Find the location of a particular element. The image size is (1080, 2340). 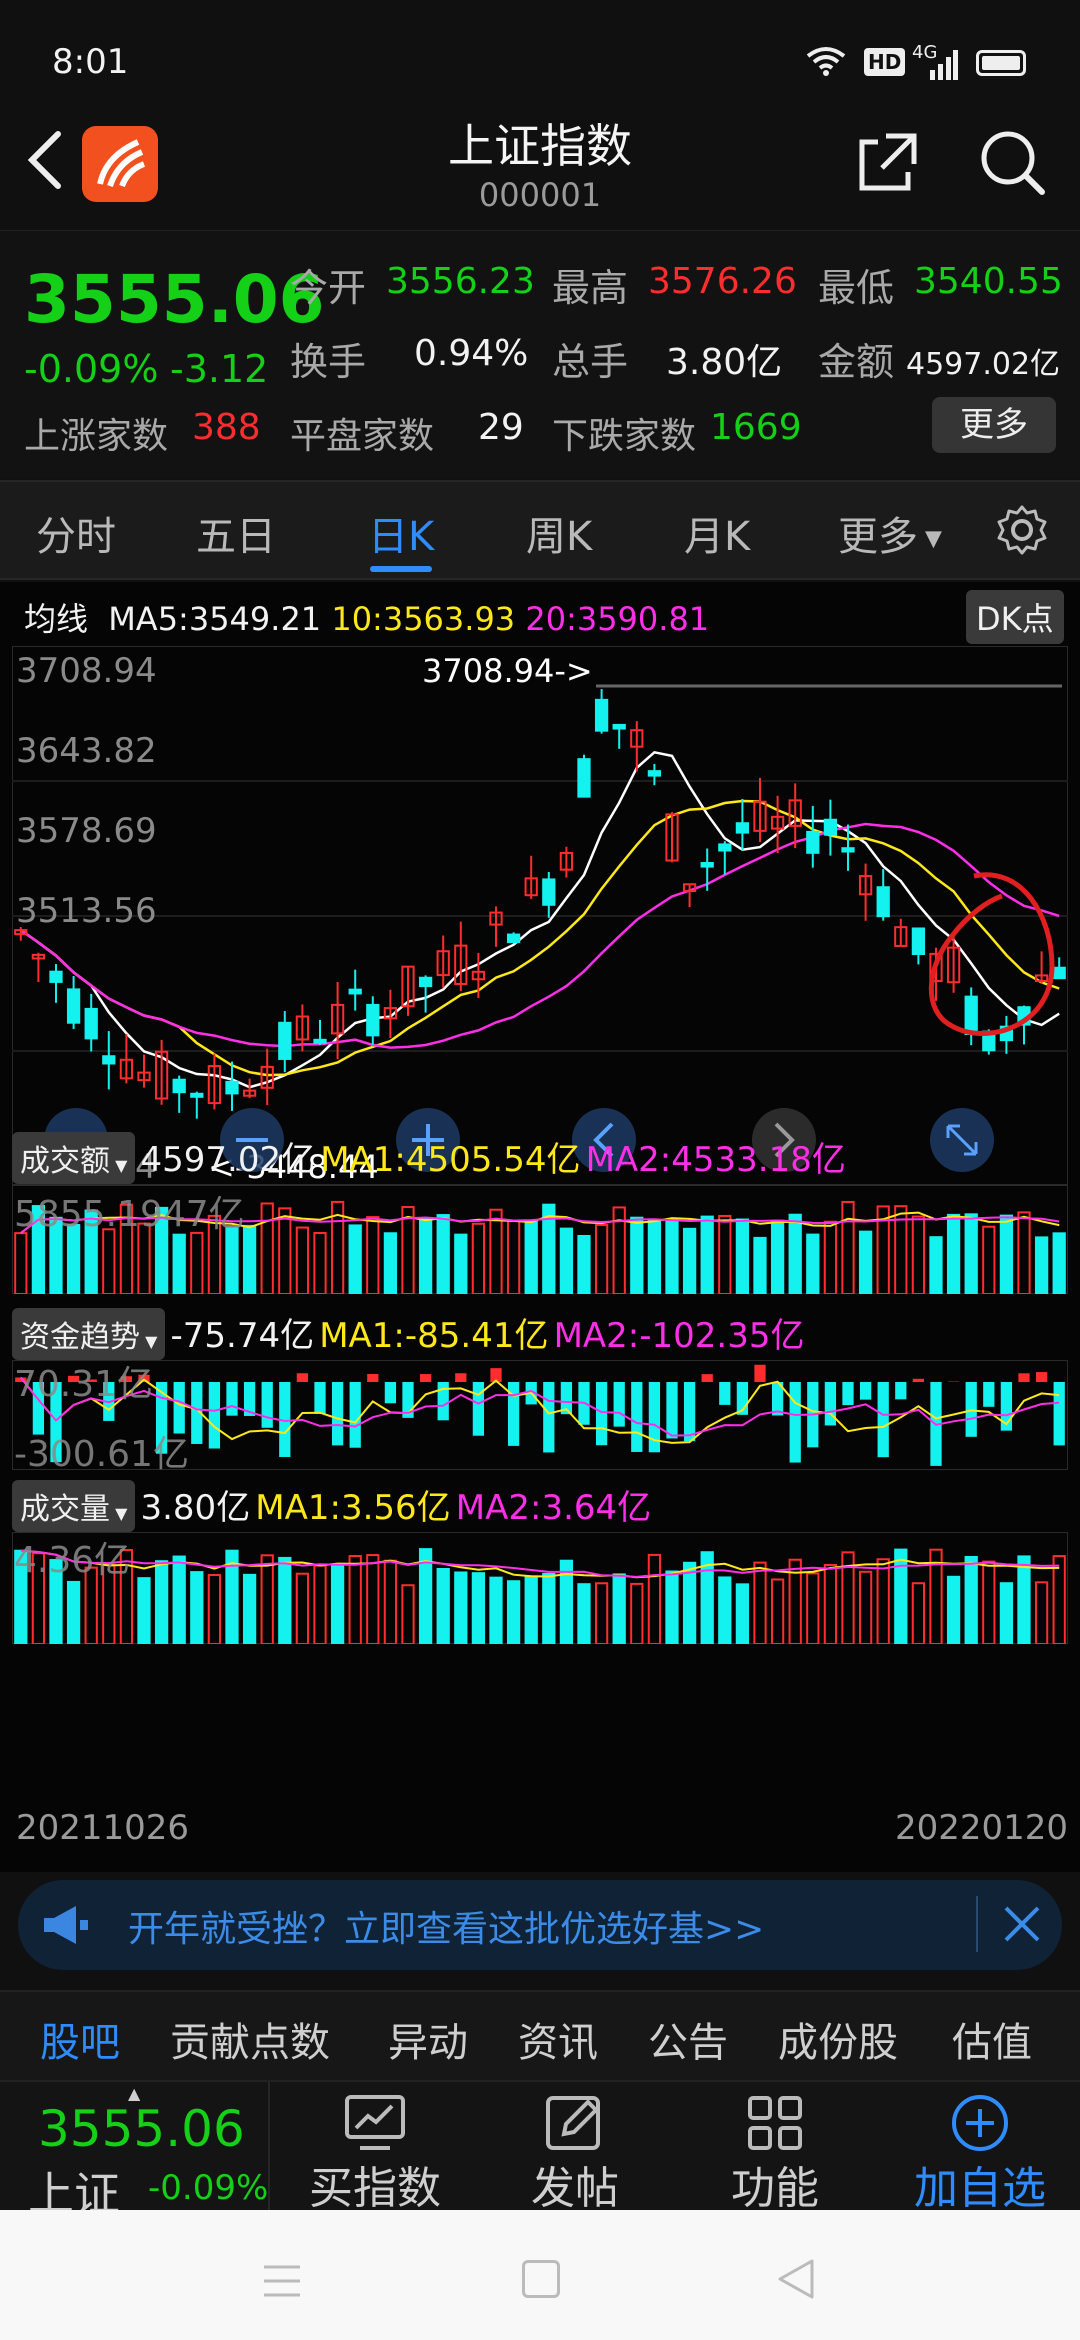

subtab-anomaly: 异动 is located at coordinates (428, 2039).